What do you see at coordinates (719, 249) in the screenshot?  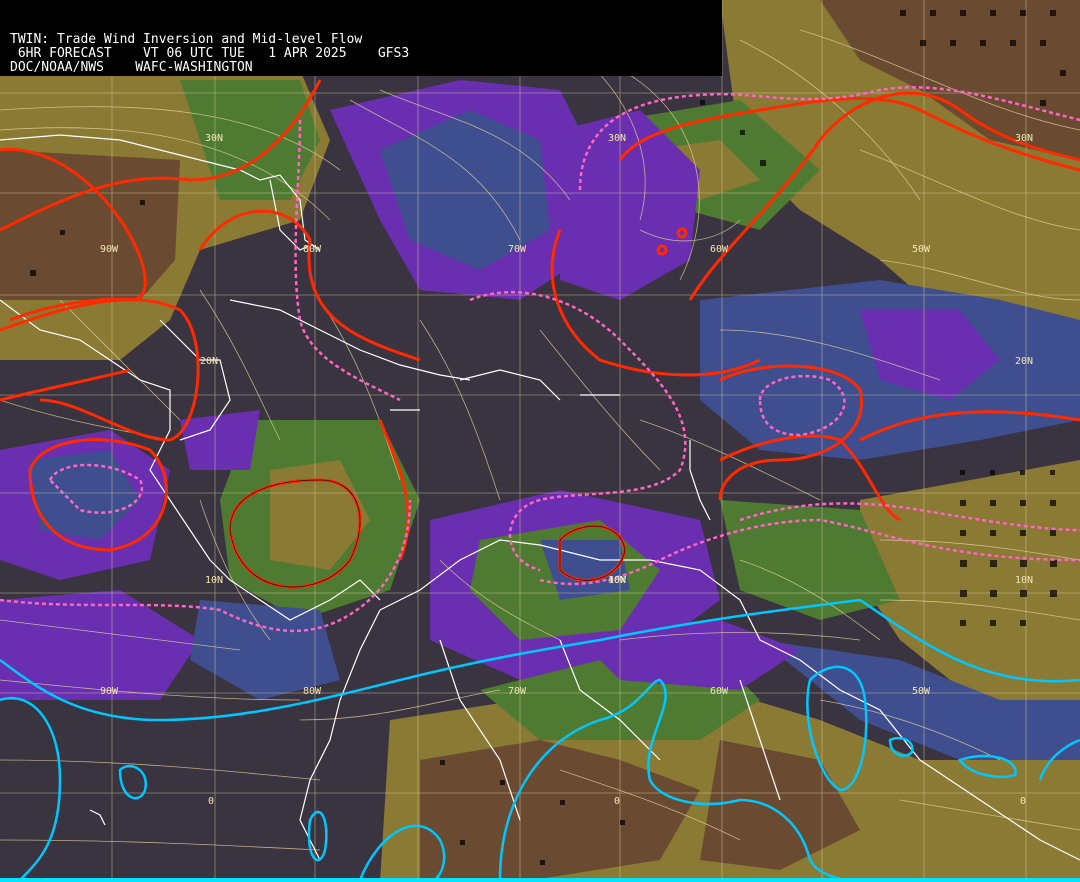 I see `label-lon60-top: 60W` at bounding box center [719, 249].